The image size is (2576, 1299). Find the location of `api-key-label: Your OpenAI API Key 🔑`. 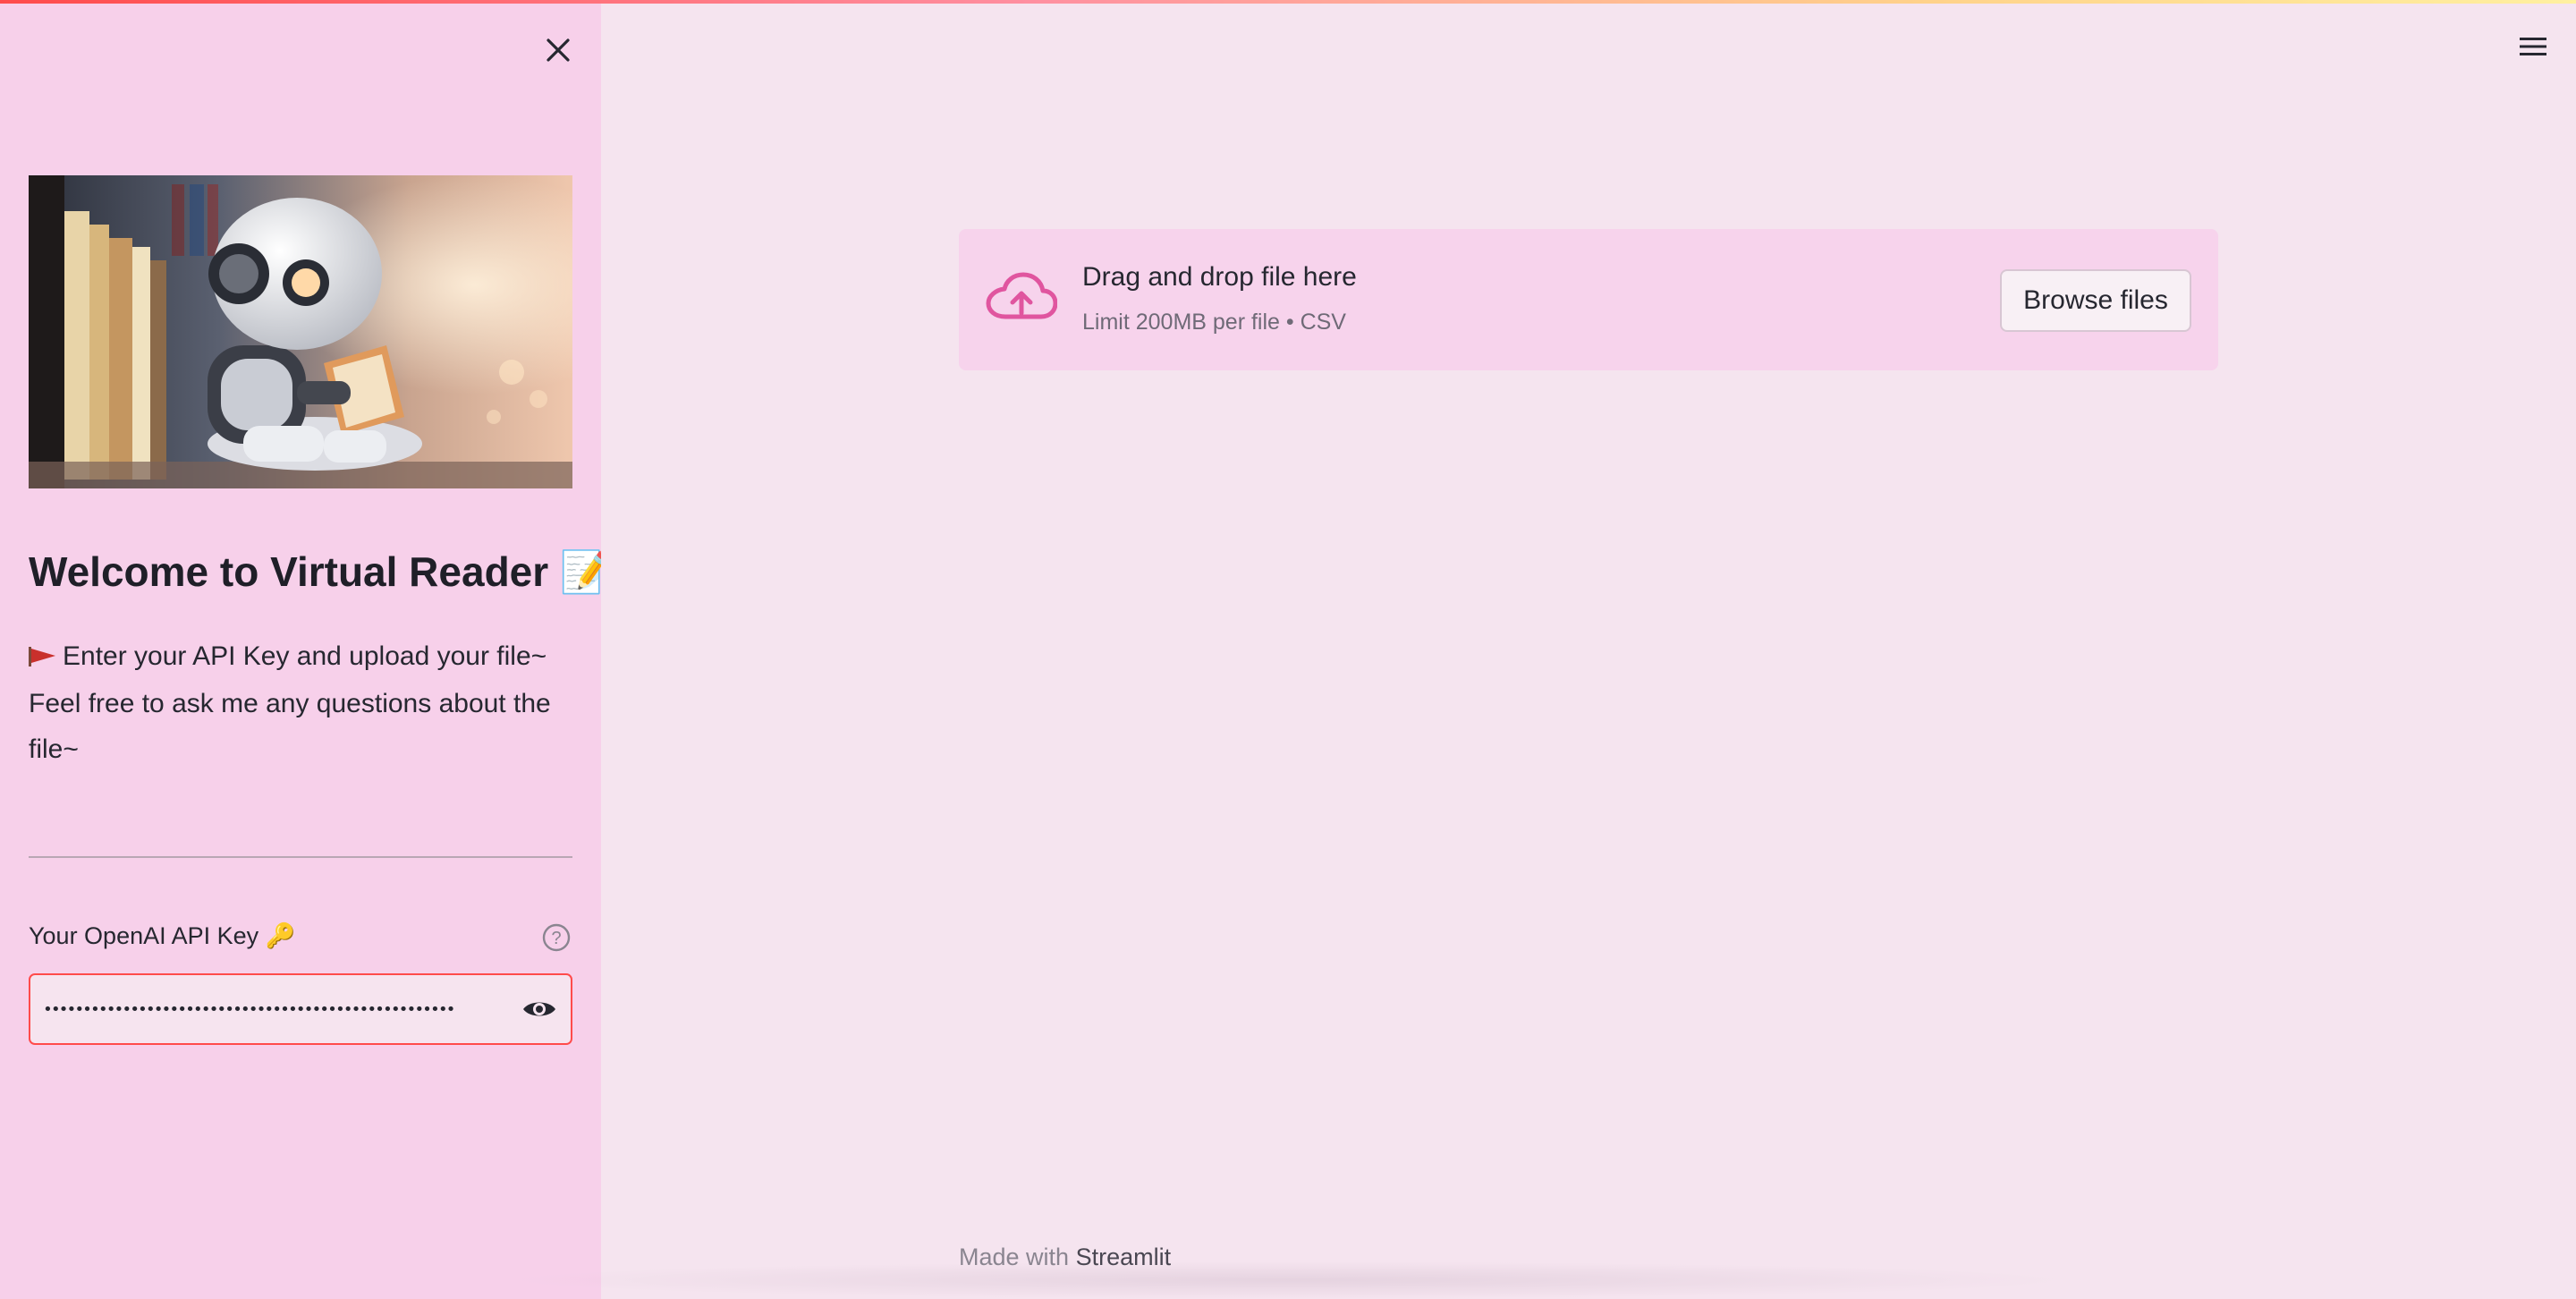

api-key-label: Your OpenAI API Key 🔑 is located at coordinates (162, 935).